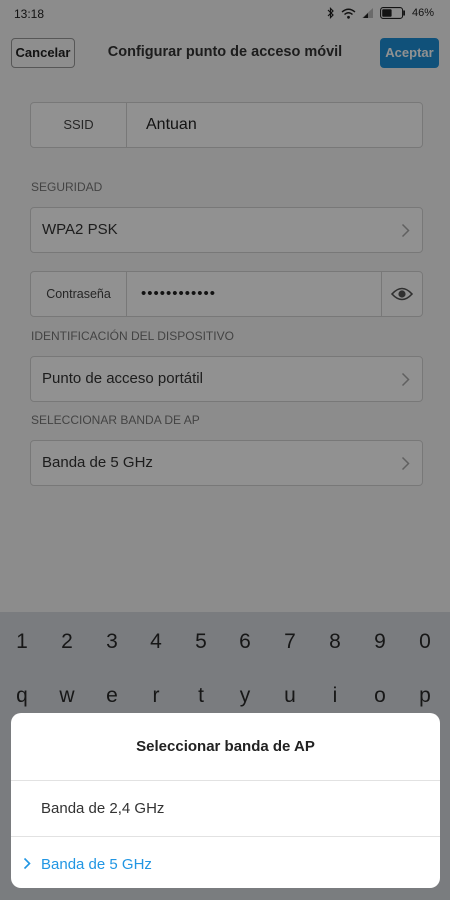  I want to click on option-label: Banda de 5 GHz, so click(96, 864).